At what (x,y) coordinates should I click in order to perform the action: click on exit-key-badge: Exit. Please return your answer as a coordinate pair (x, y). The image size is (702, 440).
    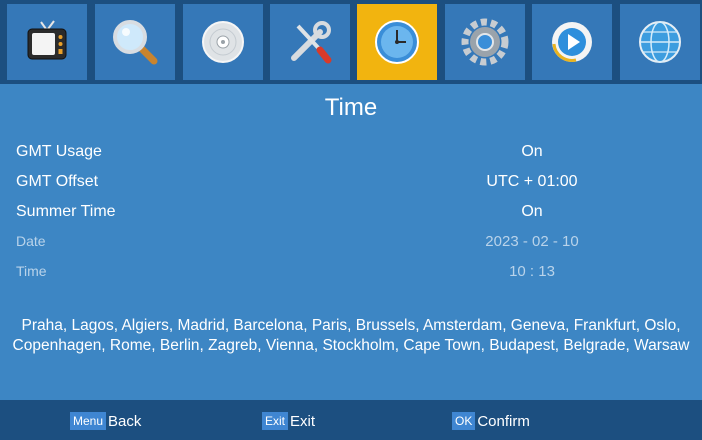
    Looking at the image, I should click on (275, 421).